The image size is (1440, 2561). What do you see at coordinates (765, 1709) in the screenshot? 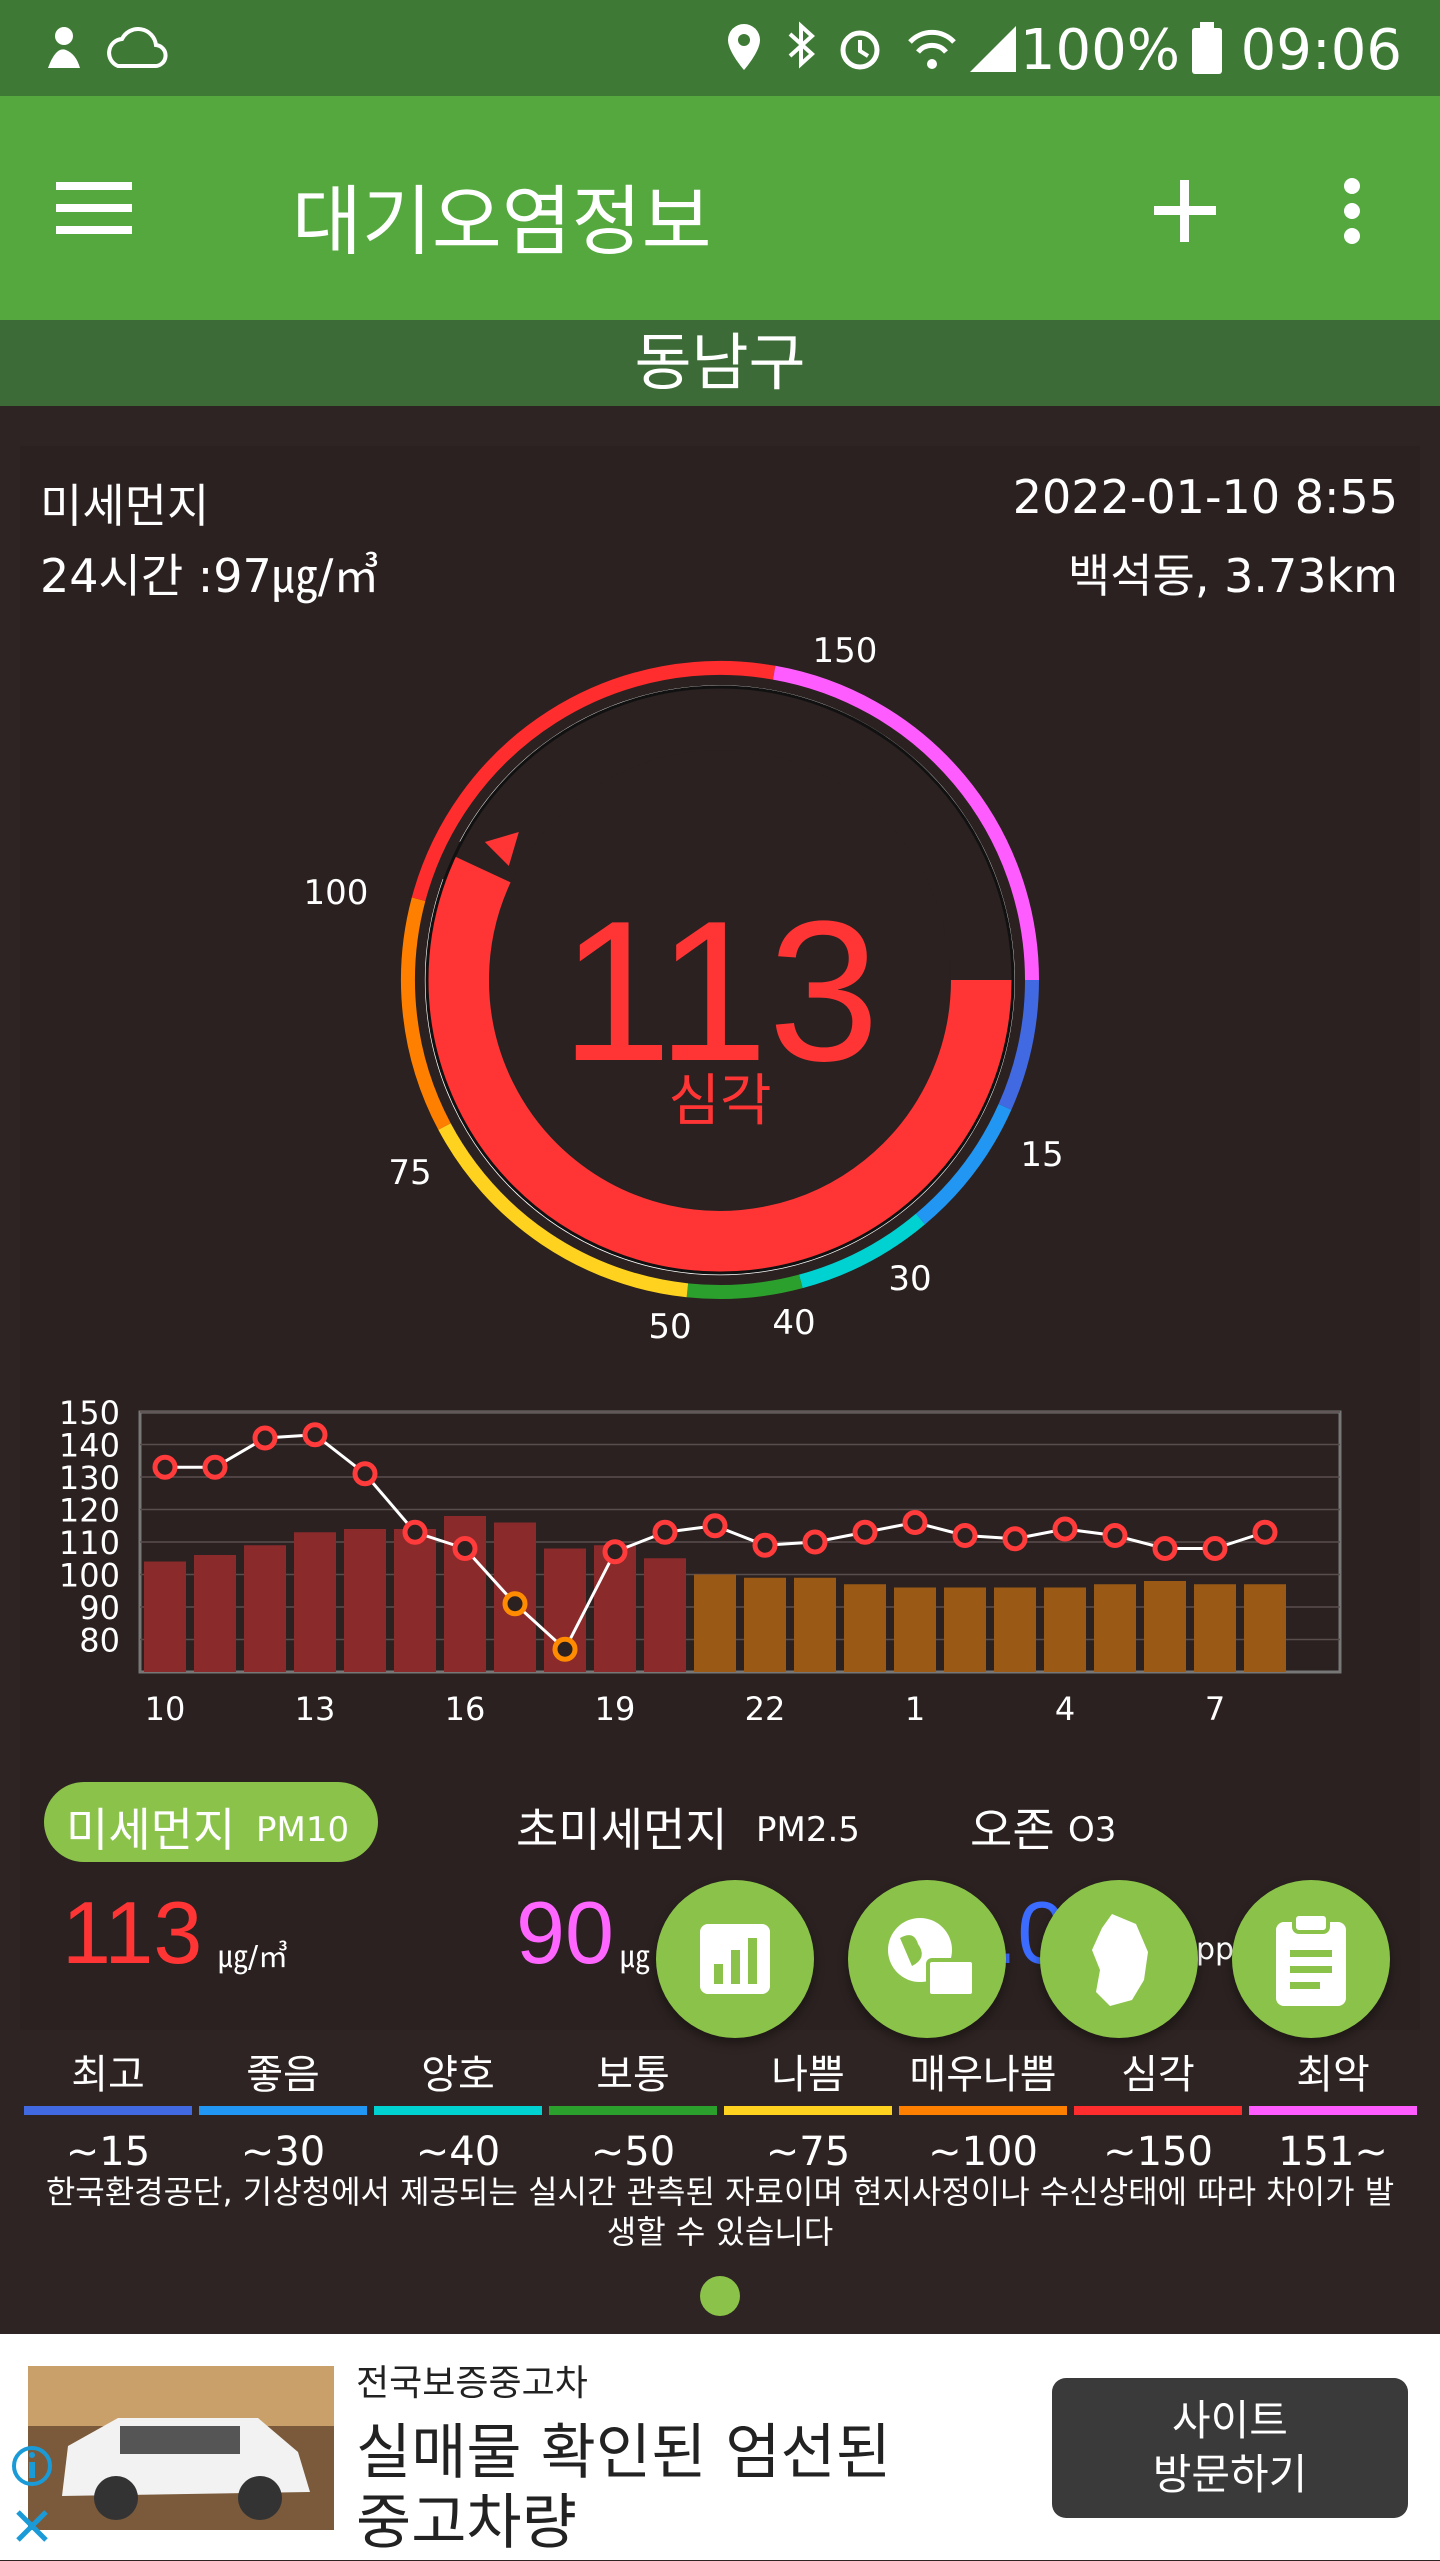
I see `x-tick-label: 22` at bounding box center [765, 1709].